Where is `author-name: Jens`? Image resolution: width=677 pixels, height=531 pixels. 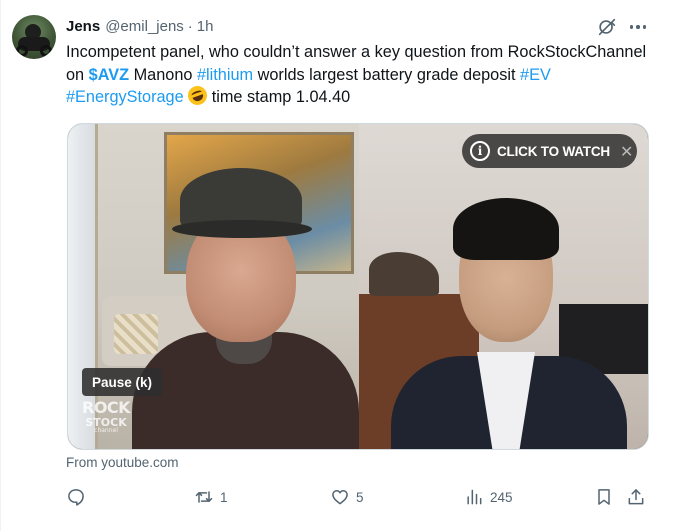 author-name: Jens is located at coordinates (83, 26).